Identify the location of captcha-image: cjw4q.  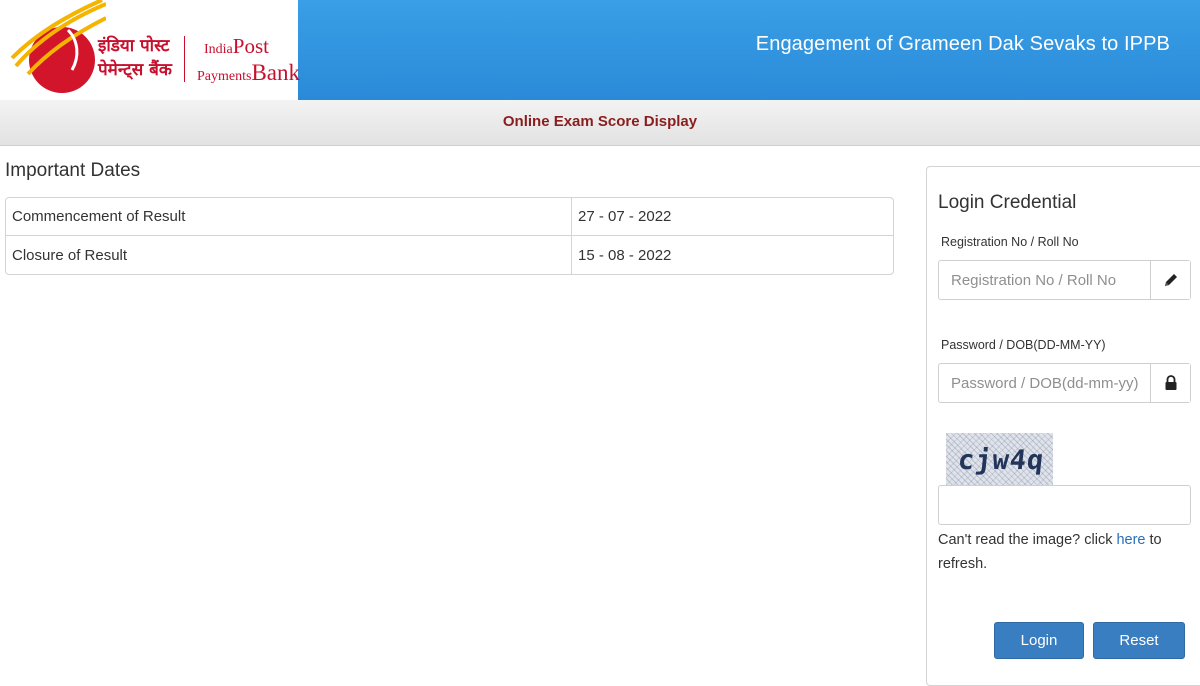
(999, 459).